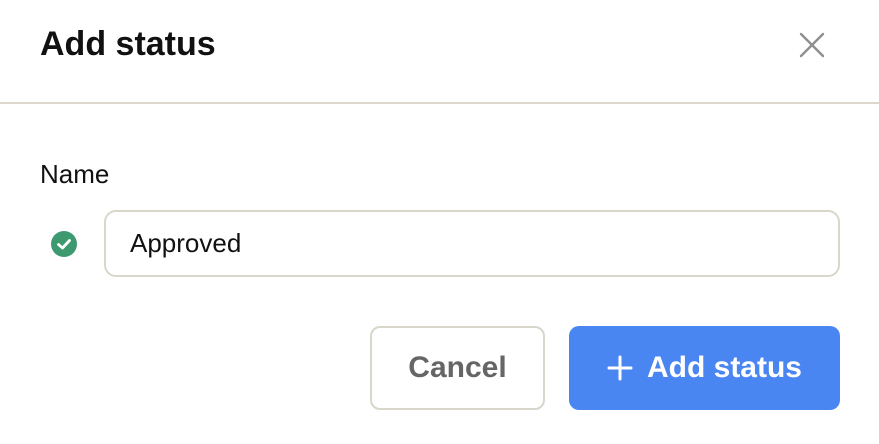 The height and width of the screenshot is (444, 879). I want to click on cancel-button: Cancel, so click(457, 368).